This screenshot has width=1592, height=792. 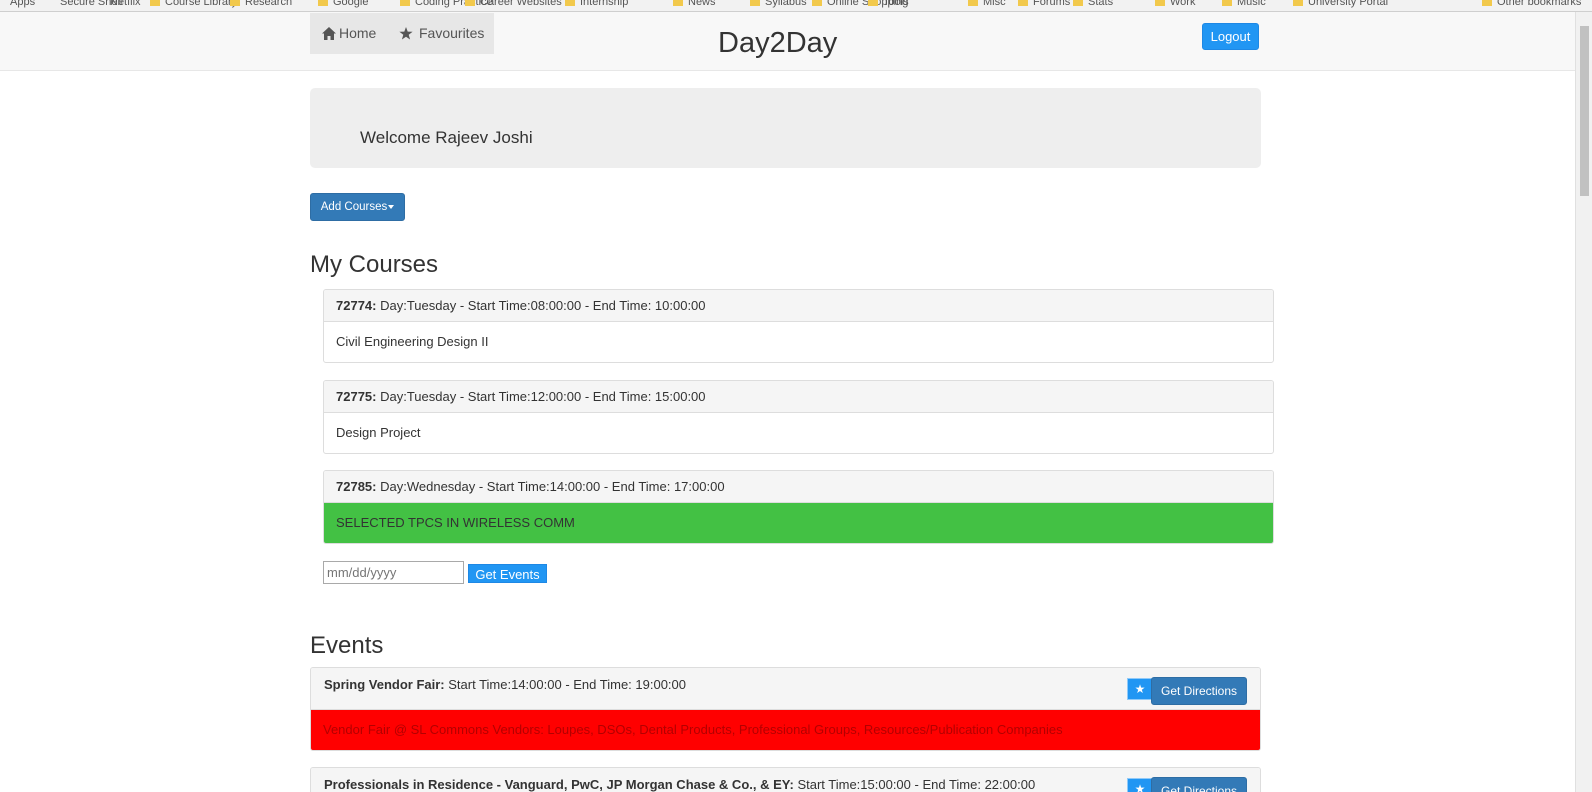 What do you see at coordinates (596, 4) in the screenshot?
I see `bookmark-item: Internship` at bounding box center [596, 4].